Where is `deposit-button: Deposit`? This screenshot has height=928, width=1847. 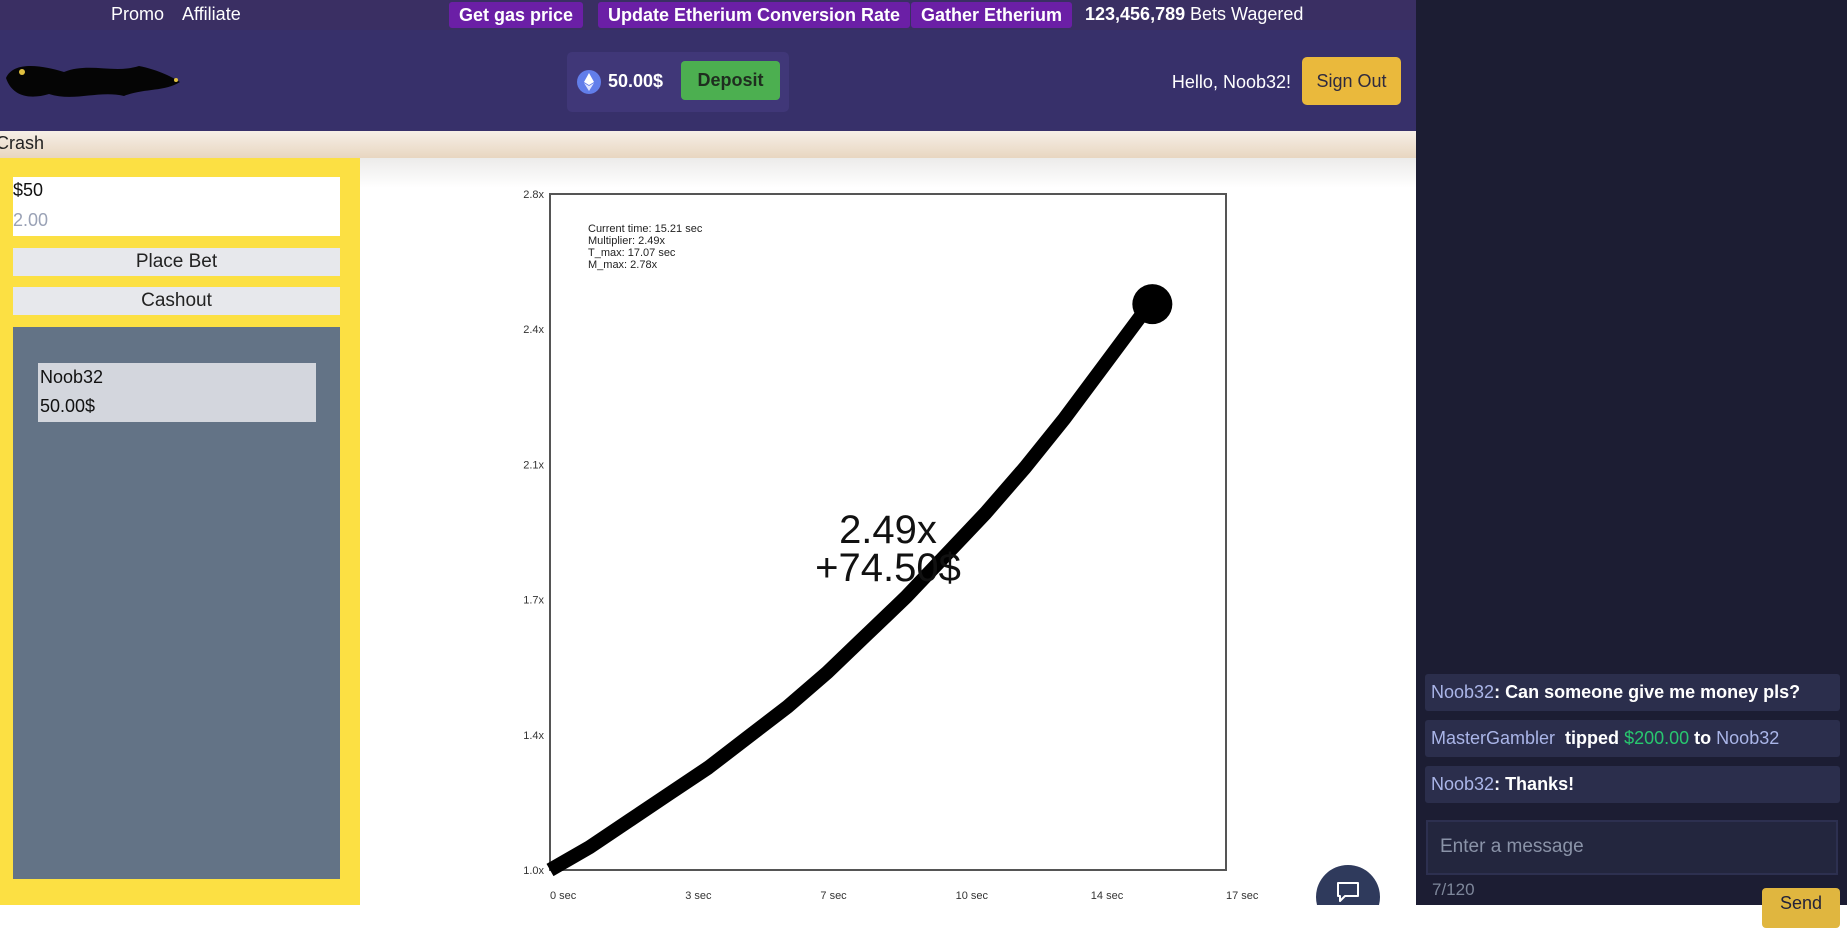
deposit-button: Deposit is located at coordinates (730, 80).